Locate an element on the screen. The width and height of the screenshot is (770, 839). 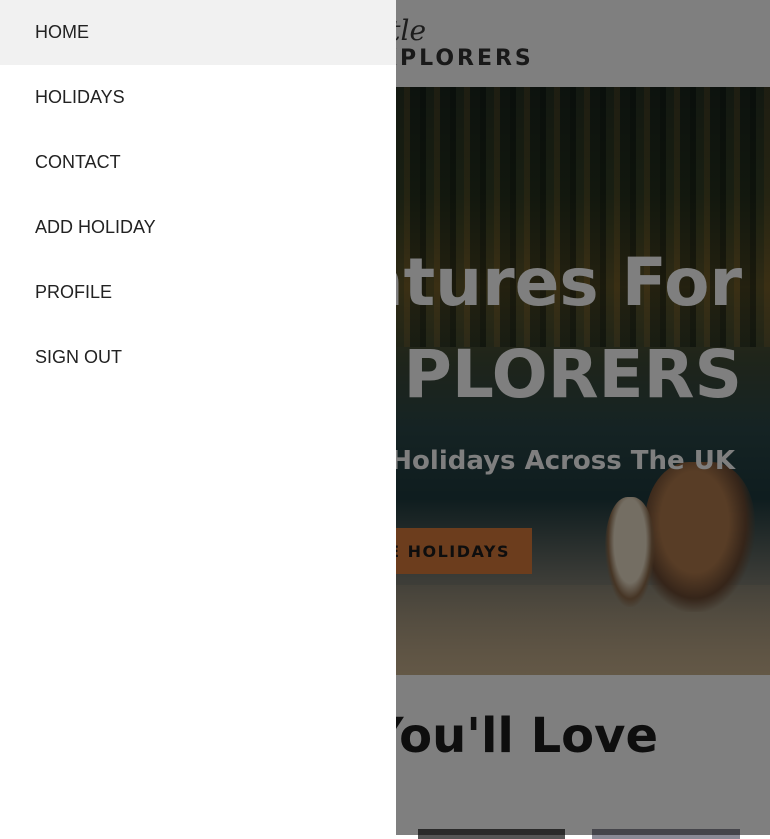
nav-item-label: PROFILE is located at coordinates (74, 292).